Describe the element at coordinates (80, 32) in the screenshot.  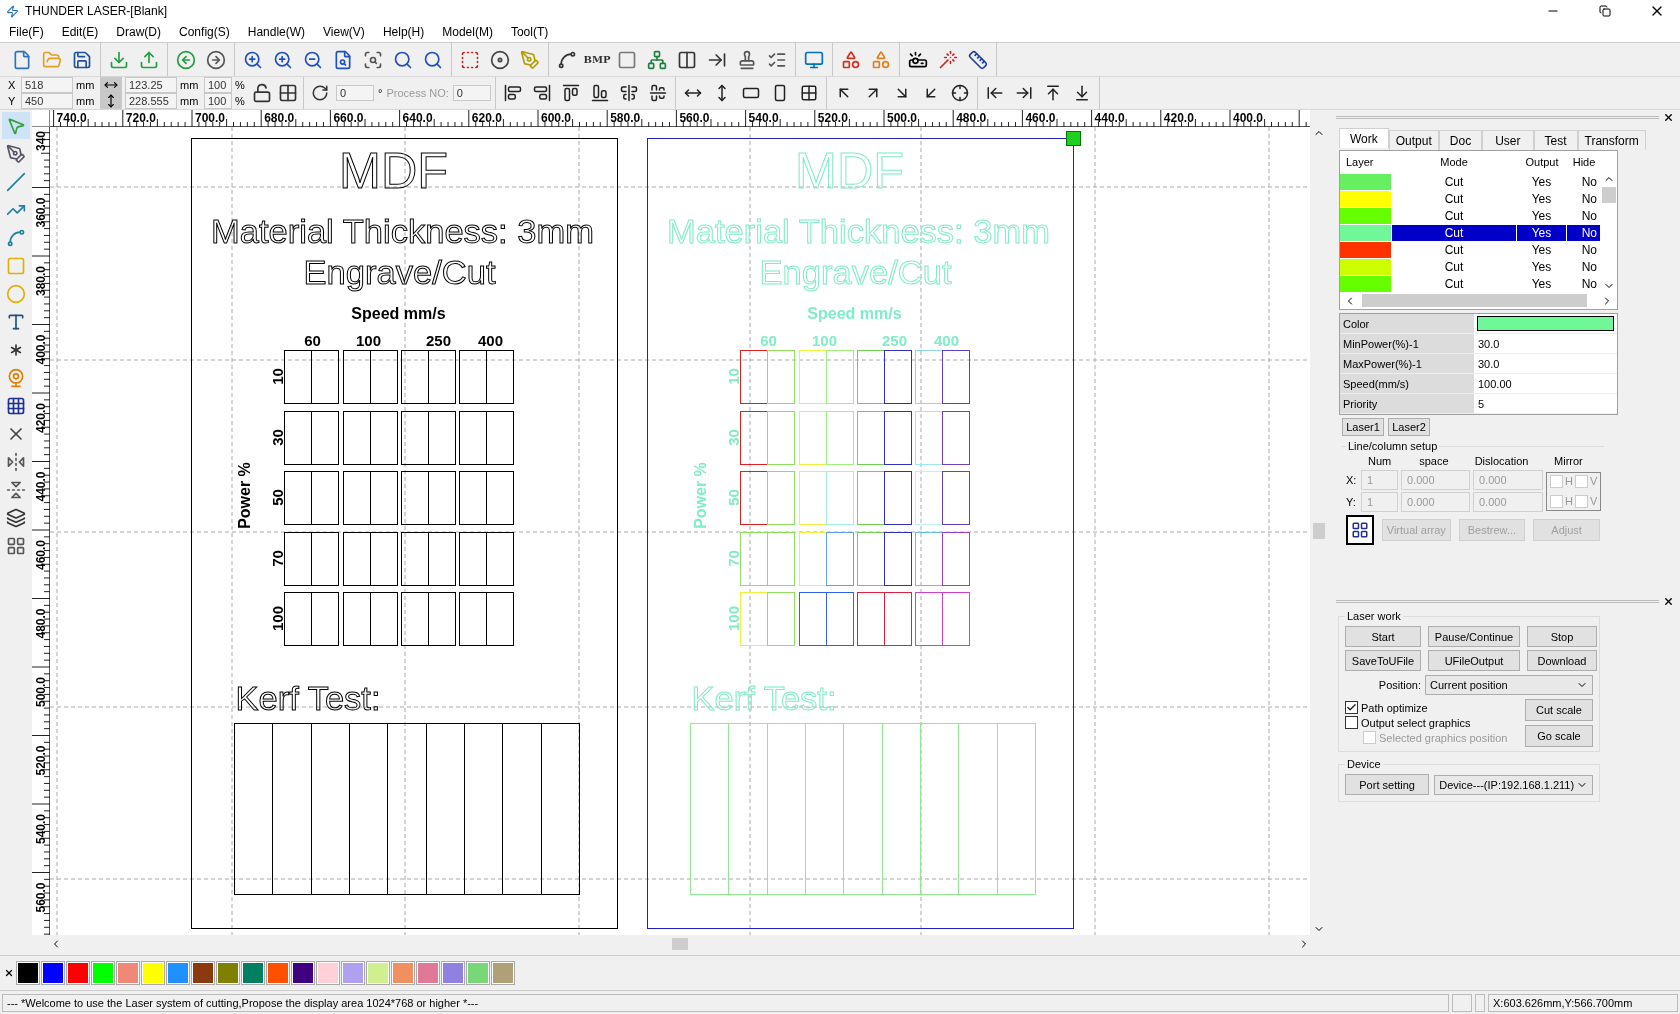
I see `menu-item: Edit(E)` at that location.